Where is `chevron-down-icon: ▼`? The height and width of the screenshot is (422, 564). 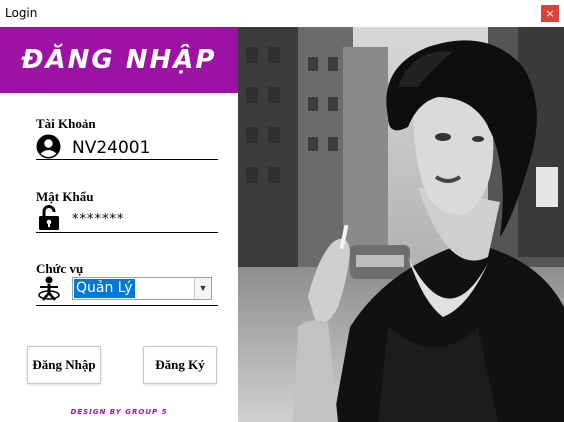 chevron-down-icon: ▼ is located at coordinates (202, 288).